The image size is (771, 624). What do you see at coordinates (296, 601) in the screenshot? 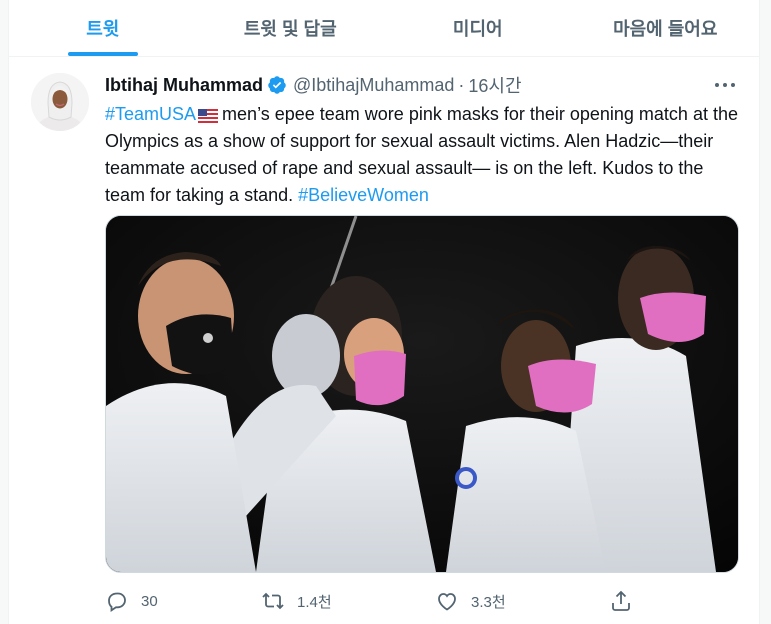
I see `retweet-button: 1.4천` at bounding box center [296, 601].